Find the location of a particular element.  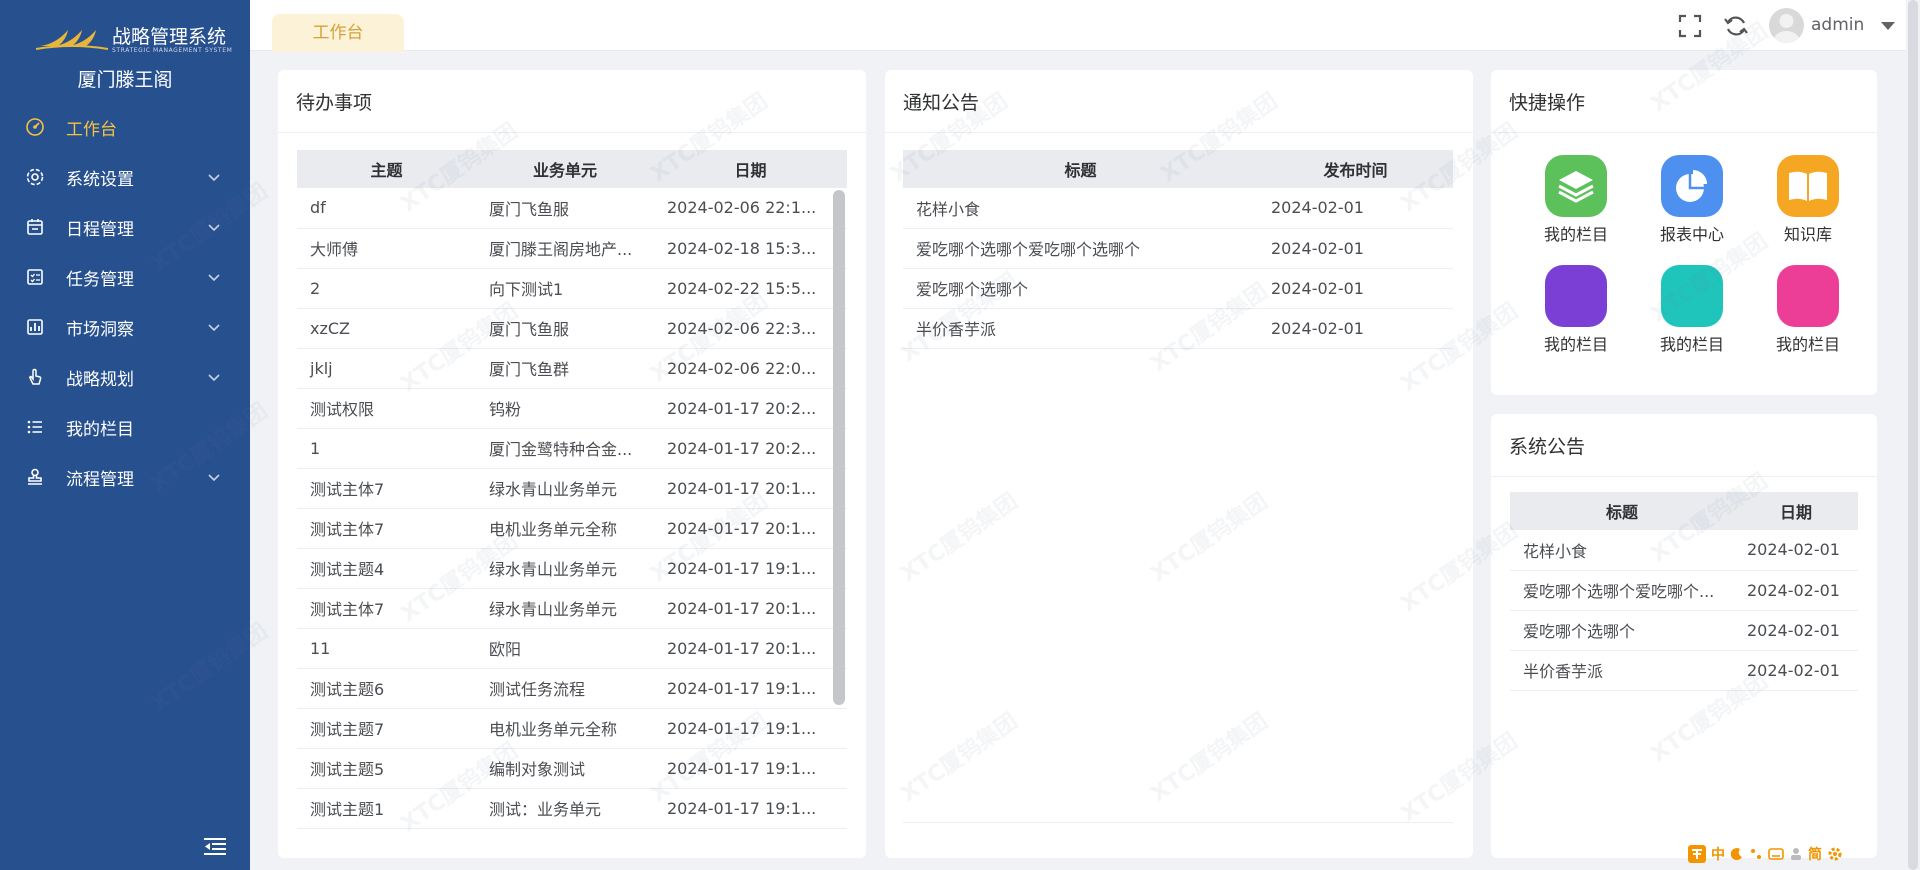

system-notice-row: 爱吃哪个选哪个爱吃哪个... 2024-02-01 is located at coordinates (1684, 590).